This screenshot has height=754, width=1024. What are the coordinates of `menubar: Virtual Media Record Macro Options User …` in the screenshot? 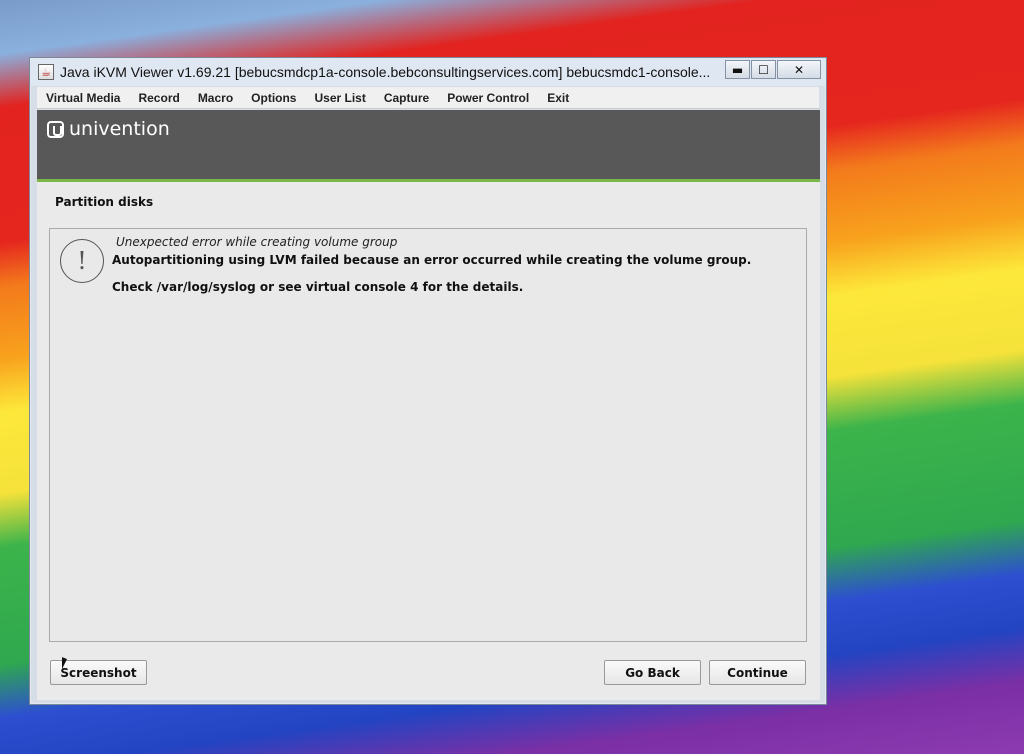 It's located at (428, 98).